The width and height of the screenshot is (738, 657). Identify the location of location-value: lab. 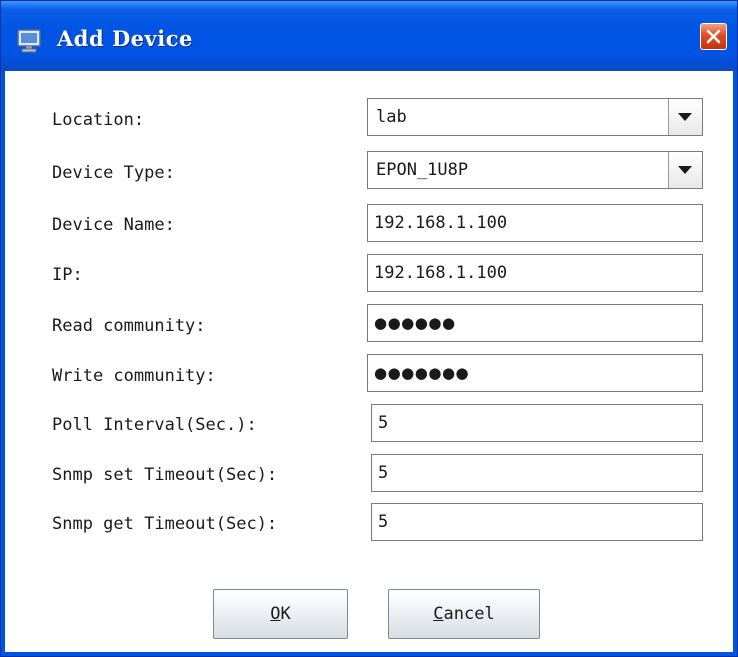
(391, 117).